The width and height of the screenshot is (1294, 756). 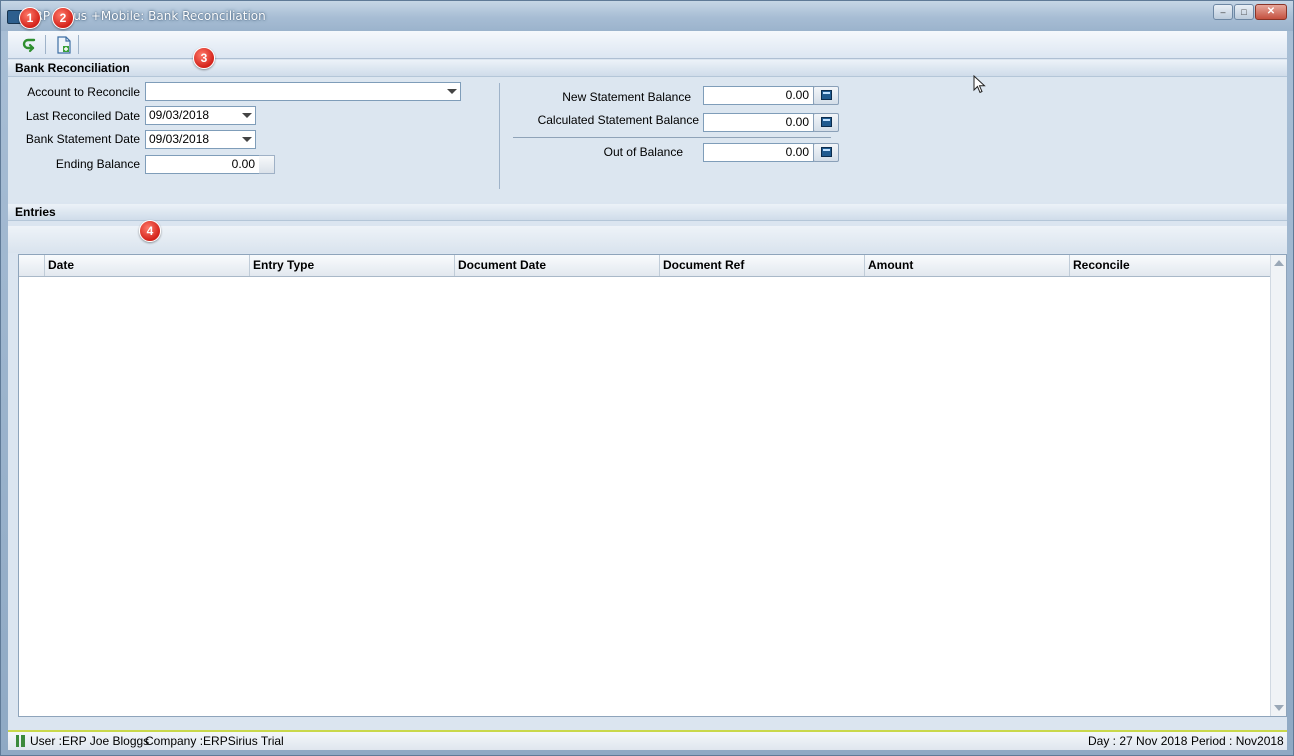 What do you see at coordinates (672, 137) in the screenshot?
I see `panel-divider-horizontal` at bounding box center [672, 137].